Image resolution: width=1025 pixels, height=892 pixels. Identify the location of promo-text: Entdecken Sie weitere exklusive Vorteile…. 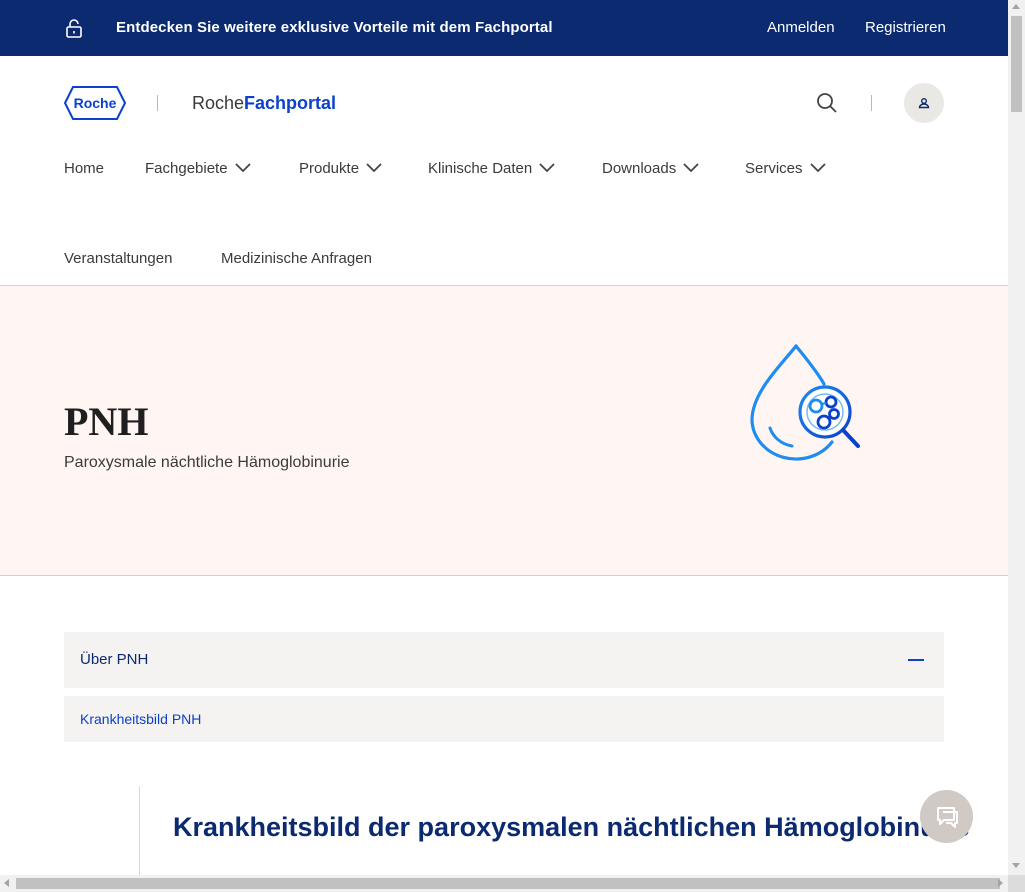
(334, 27).